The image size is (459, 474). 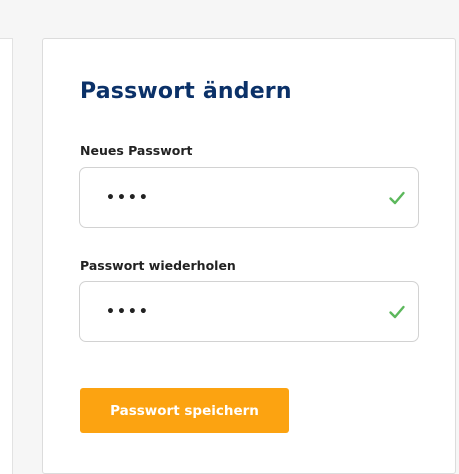 I want to click on left-panel, so click(x=6, y=256).